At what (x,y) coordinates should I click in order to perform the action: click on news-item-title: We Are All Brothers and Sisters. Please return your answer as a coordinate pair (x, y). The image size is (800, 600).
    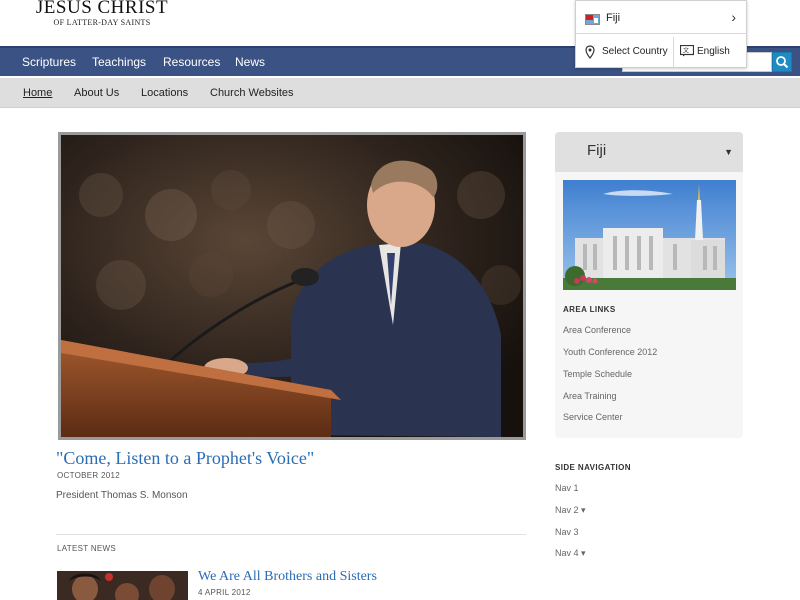
    Looking at the image, I should click on (287, 577).